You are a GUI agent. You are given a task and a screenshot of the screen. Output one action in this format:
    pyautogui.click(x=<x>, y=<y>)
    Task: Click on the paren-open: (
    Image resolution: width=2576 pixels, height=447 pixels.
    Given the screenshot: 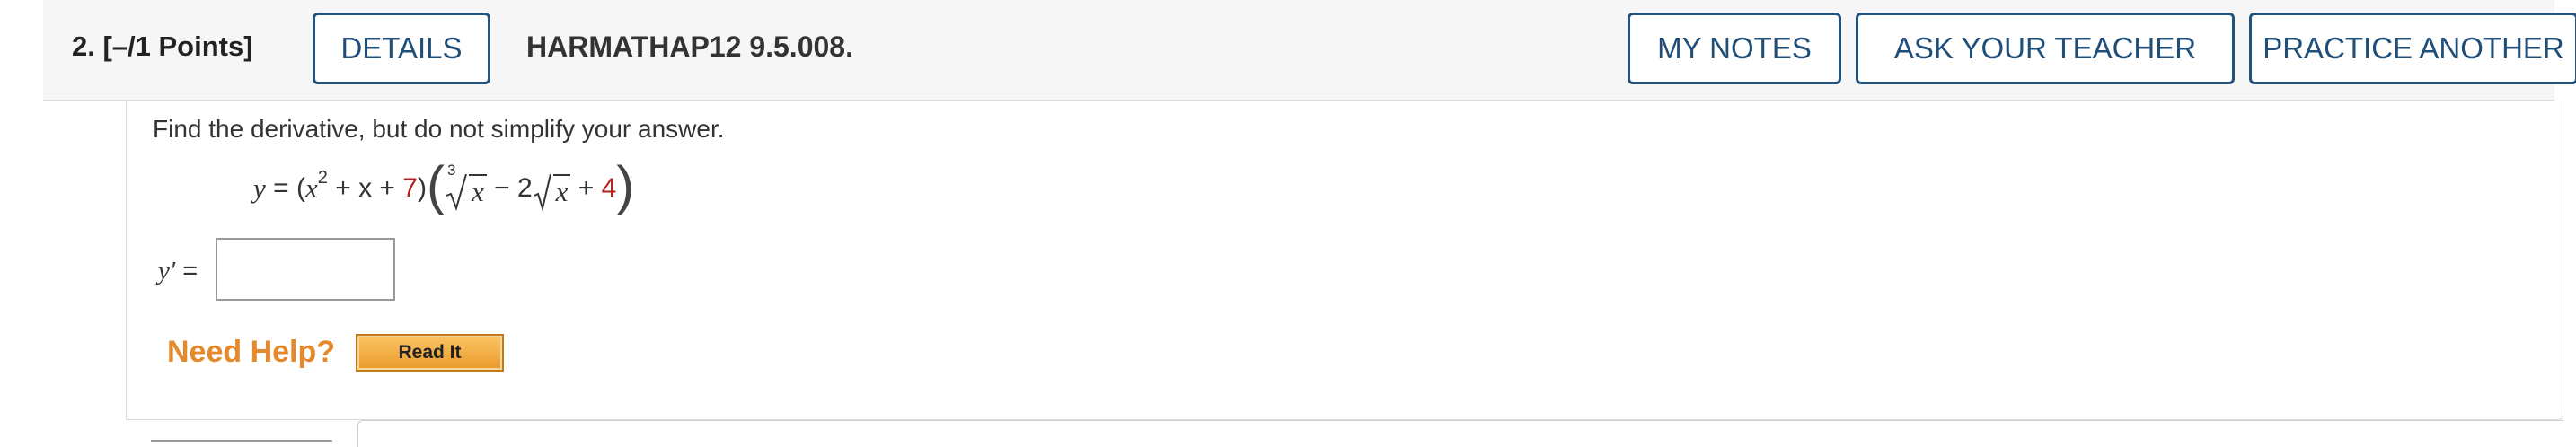 What is the action you would take?
    pyautogui.click(x=300, y=188)
    